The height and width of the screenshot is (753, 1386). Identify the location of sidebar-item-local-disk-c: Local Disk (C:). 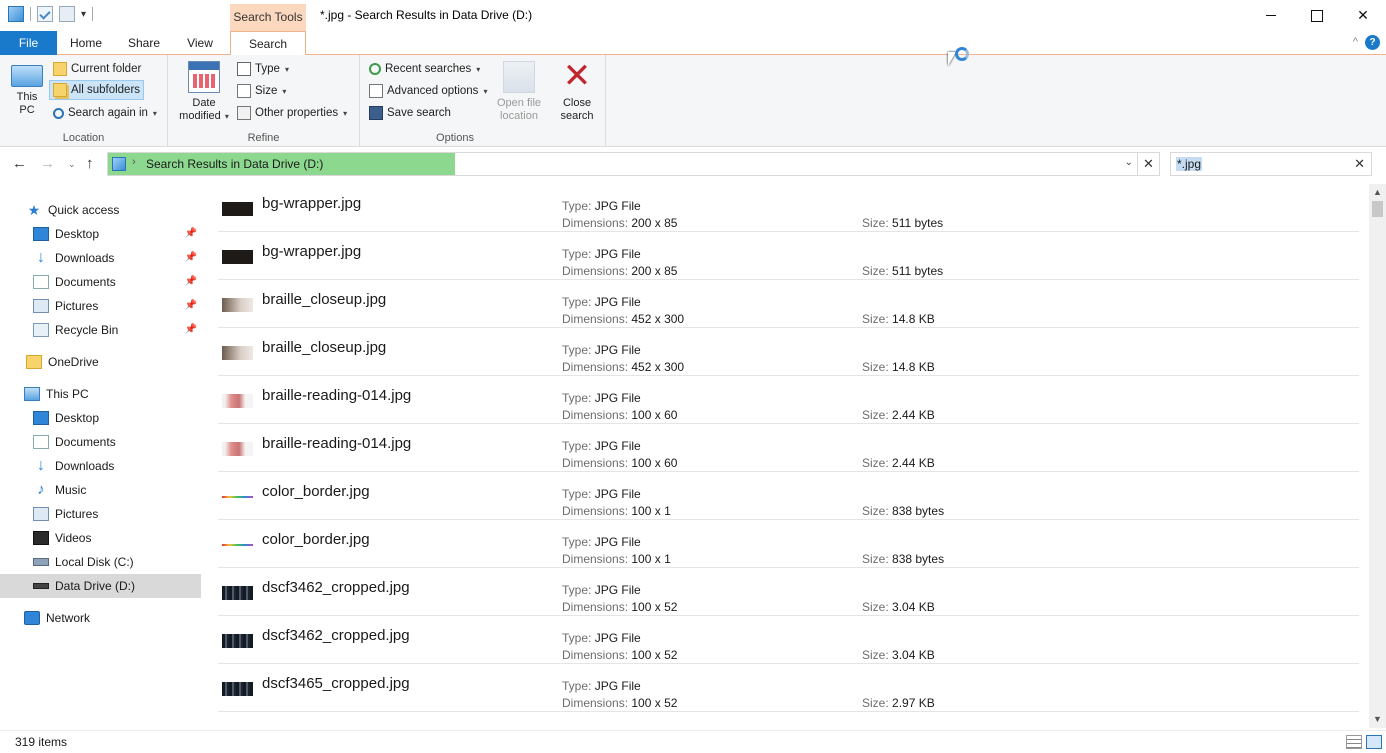
(100, 562).